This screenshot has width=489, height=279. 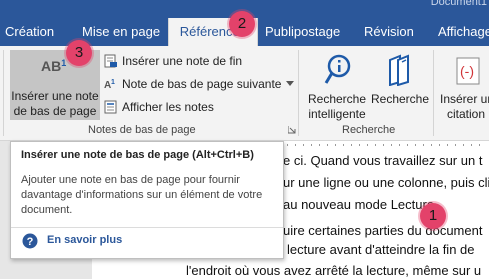 I want to click on smart-lookup-icon, so click(x=337, y=69).